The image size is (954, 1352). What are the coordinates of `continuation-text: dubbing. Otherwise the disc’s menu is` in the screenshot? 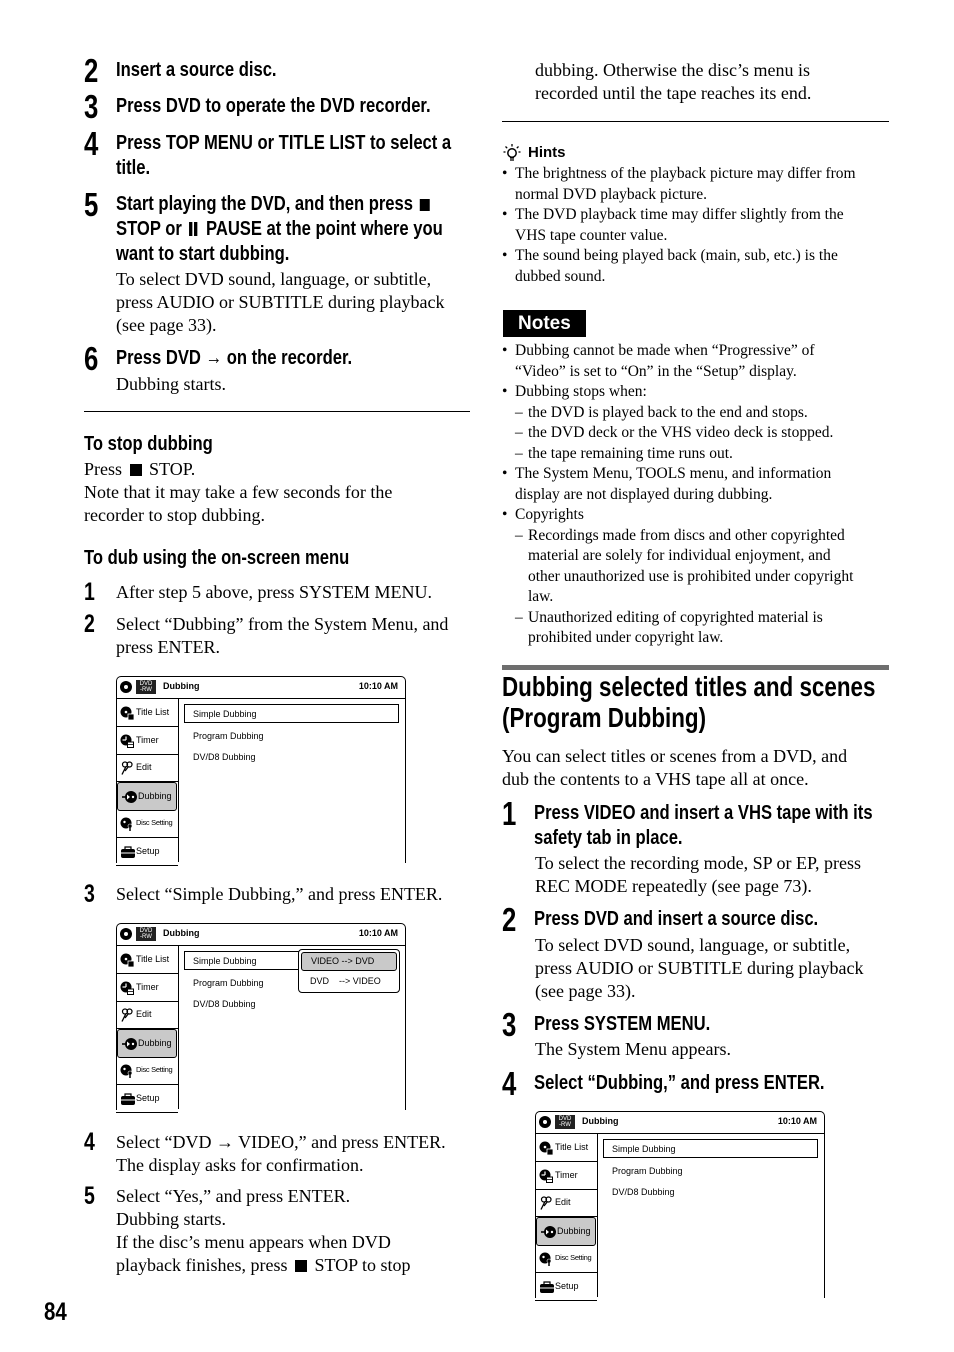 It's located at (672, 70).